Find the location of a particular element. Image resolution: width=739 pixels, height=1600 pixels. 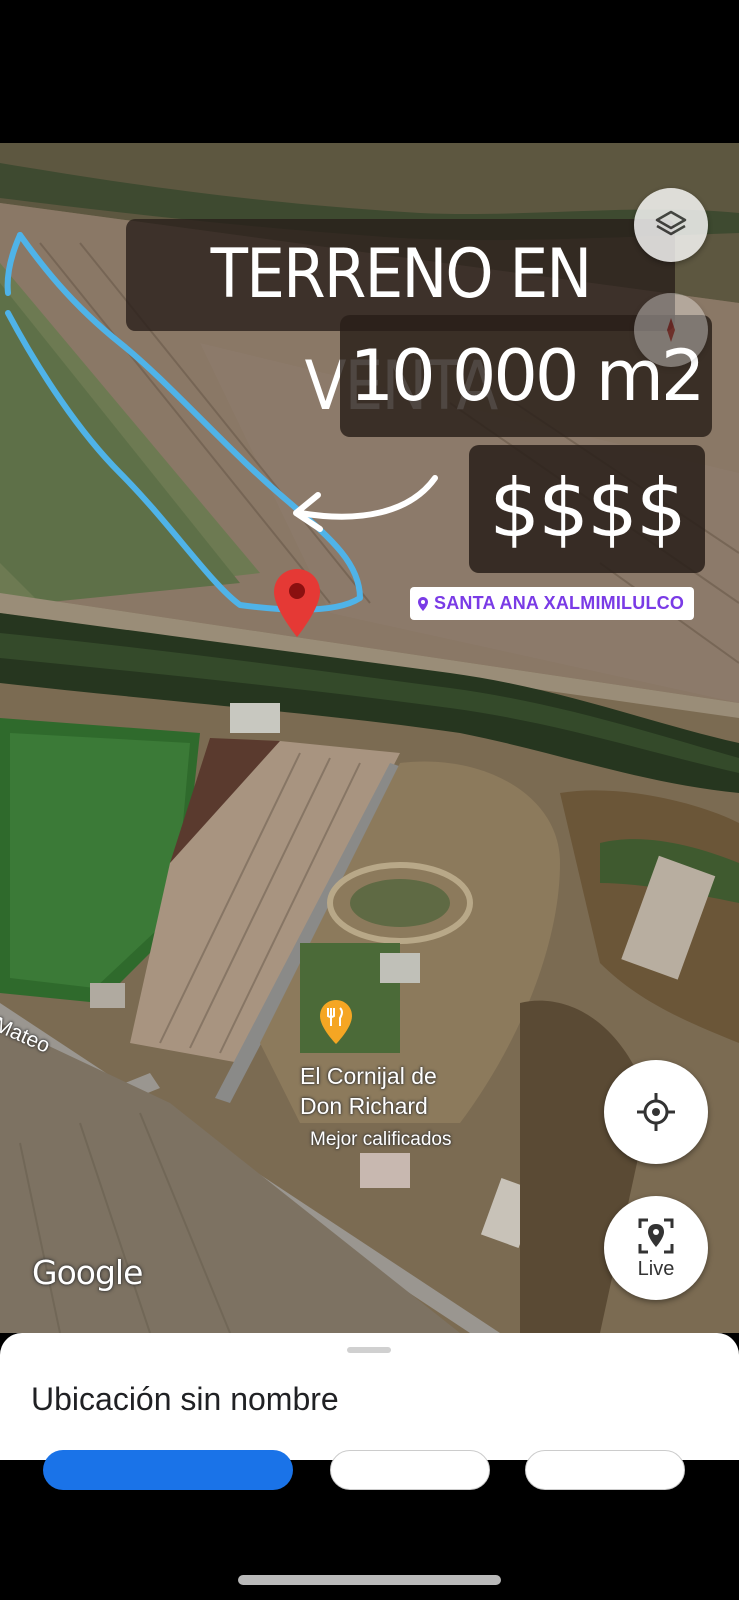

live-view-label: Live is located at coordinates (656, 1268).